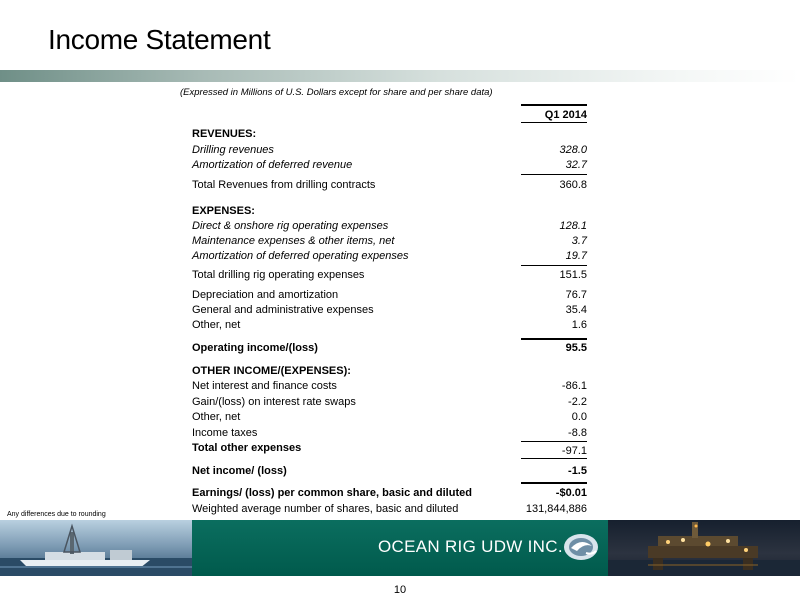 Image resolution: width=800 pixels, height=600 pixels. What do you see at coordinates (389, 403) in the screenshot?
I see `table-row: Gain/(loss) on interest rate swaps -2.2` at bounding box center [389, 403].